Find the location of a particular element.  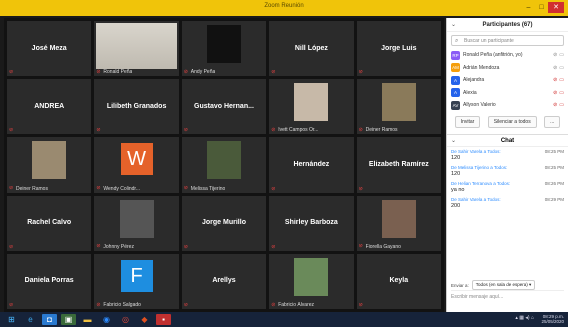

participant-row: AM Adrián Mendoza ⊘ ▭ is located at coordinates (507, 68).